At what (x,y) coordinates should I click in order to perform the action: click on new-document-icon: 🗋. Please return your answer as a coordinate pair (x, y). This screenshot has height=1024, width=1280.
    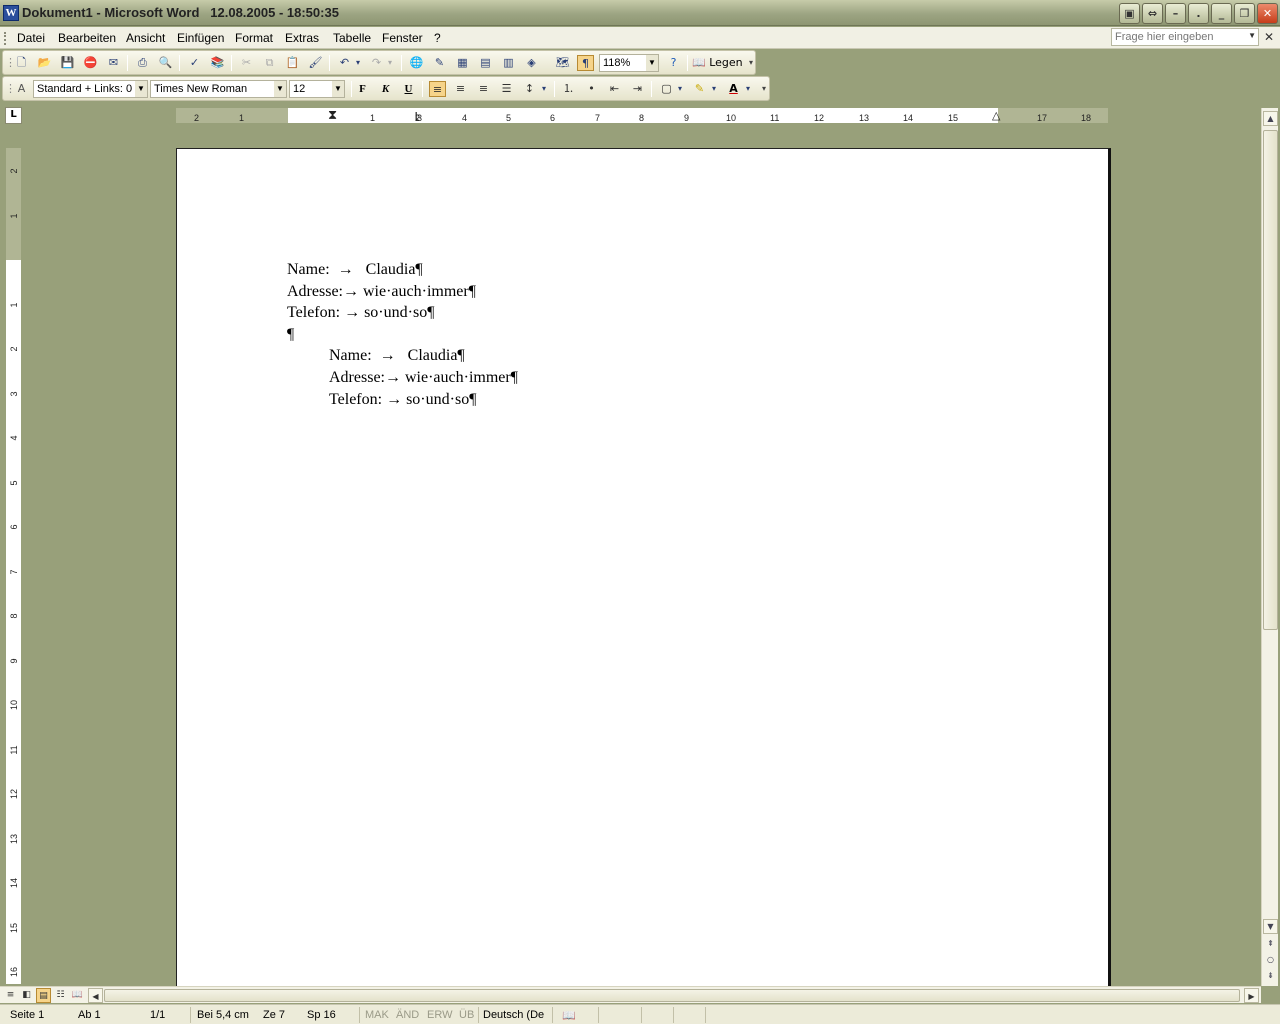
    Looking at the image, I should click on (21, 63).